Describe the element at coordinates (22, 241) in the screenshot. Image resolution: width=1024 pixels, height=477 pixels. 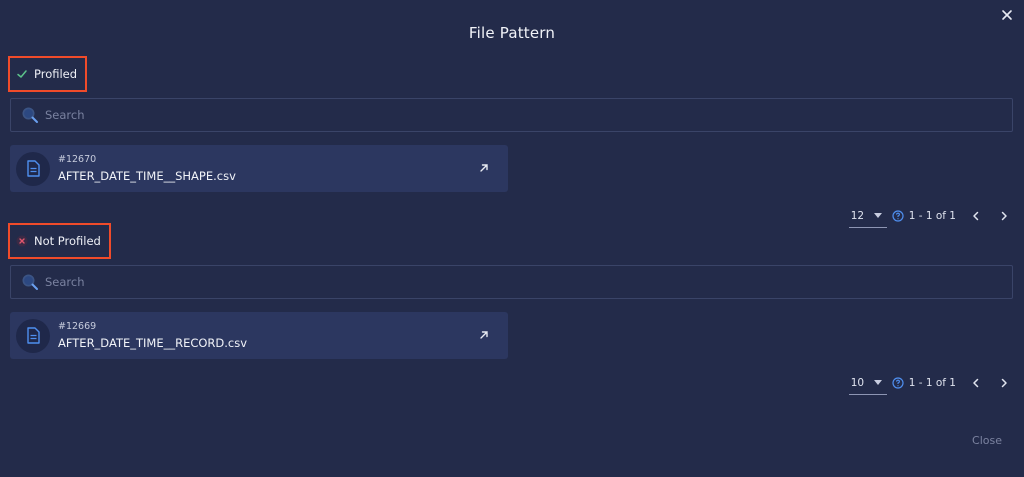
I see `x-icon` at that location.